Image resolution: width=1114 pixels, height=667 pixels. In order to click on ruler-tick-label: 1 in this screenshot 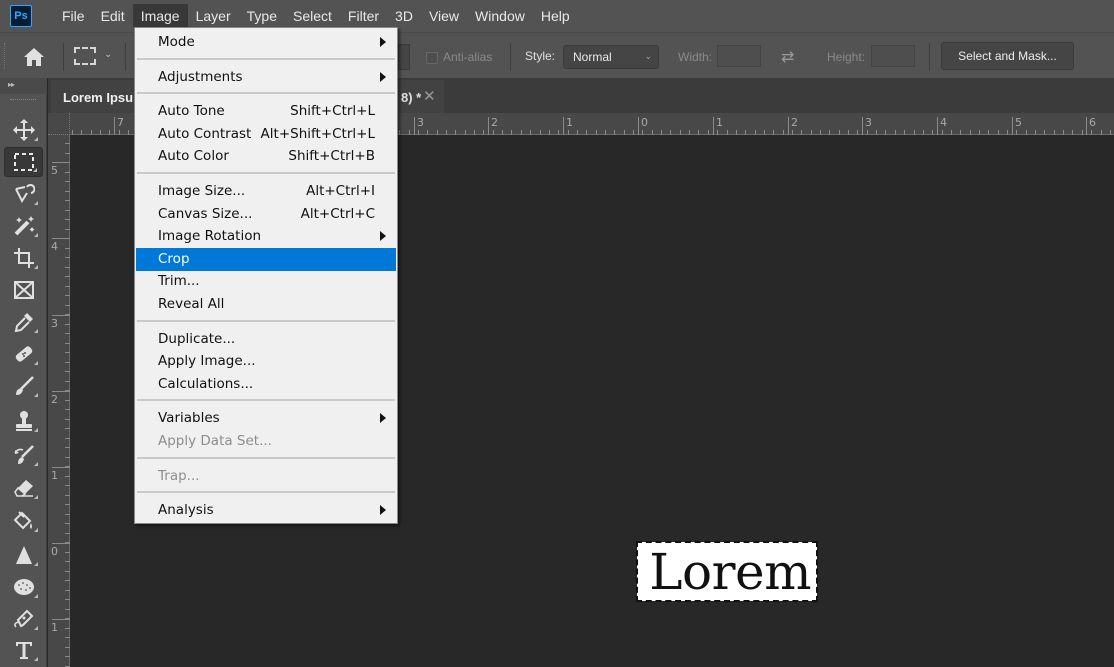, I will do `click(569, 122)`.